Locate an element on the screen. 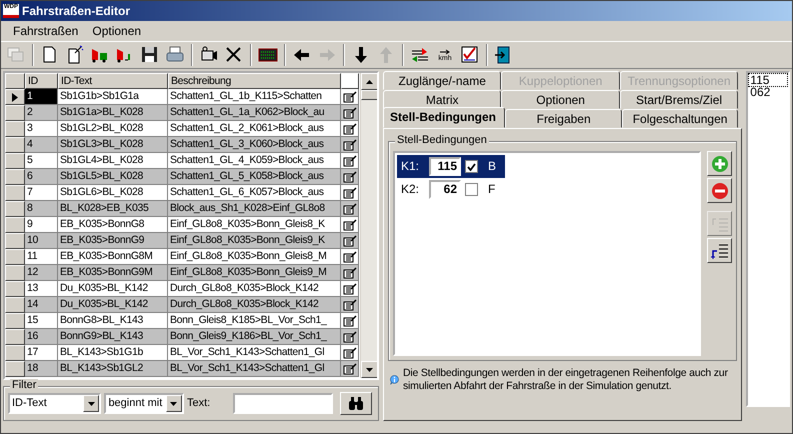 This screenshot has width=793, height=434. tab: Optionen is located at coordinates (560, 99).